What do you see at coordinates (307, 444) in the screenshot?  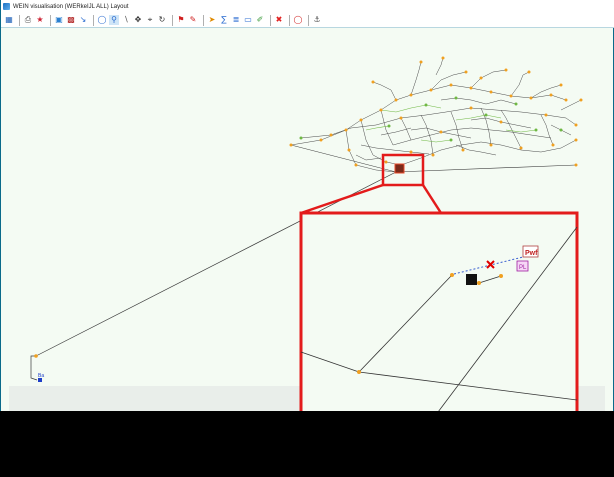 I see `taskbar-area` at bounding box center [307, 444].